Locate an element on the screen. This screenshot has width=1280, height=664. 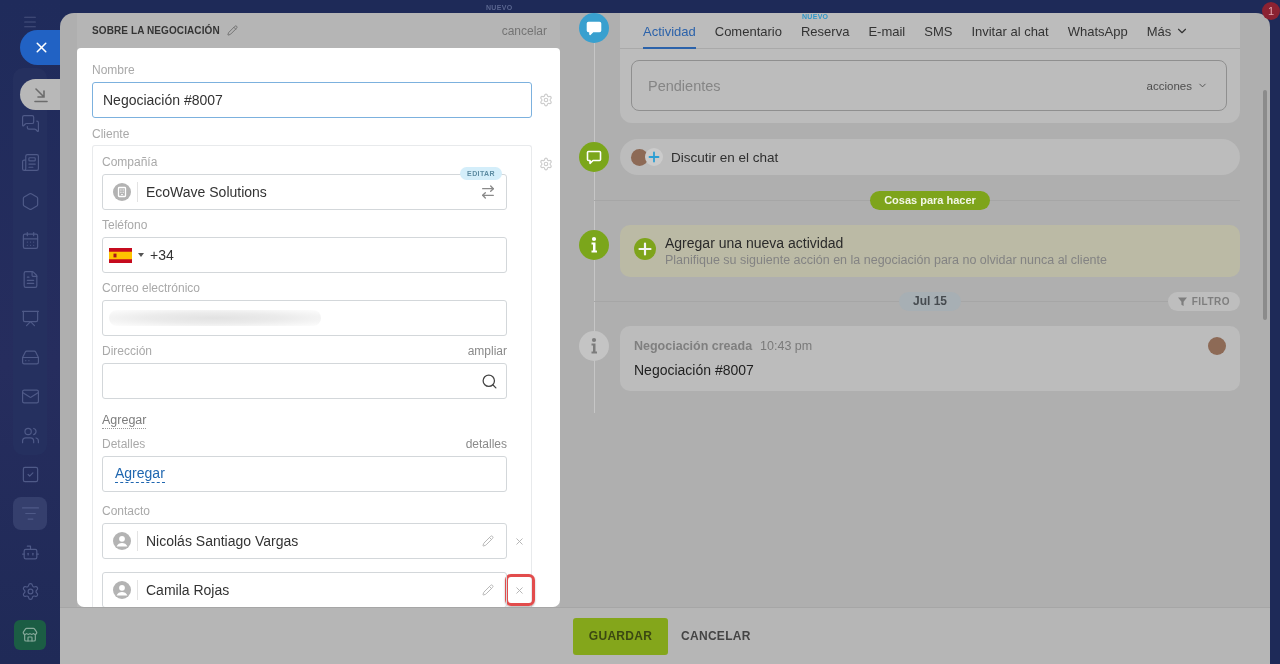
field-label: Contacto is located at coordinates (127, 511).